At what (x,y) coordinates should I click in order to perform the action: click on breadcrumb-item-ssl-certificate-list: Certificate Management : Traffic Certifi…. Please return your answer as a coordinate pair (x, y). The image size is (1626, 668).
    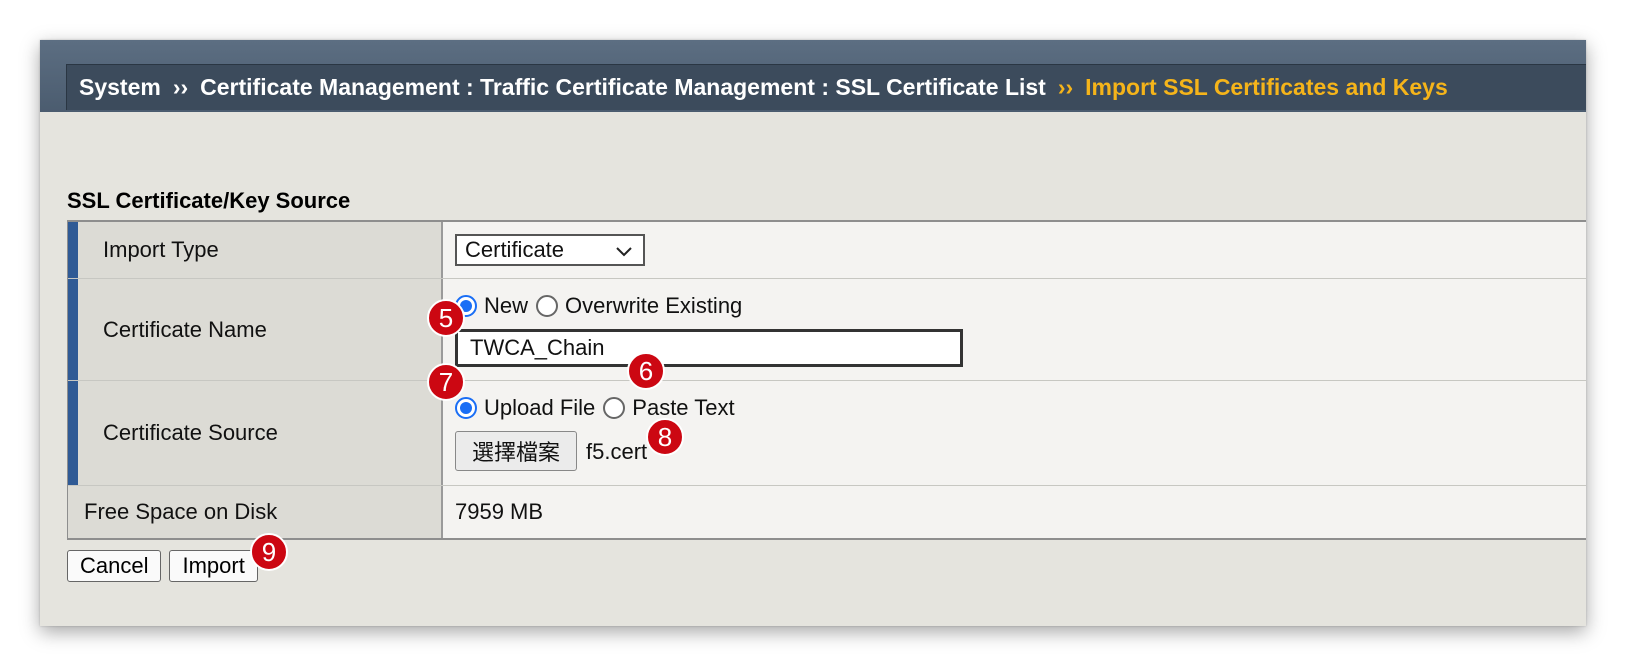
    Looking at the image, I should click on (623, 87).